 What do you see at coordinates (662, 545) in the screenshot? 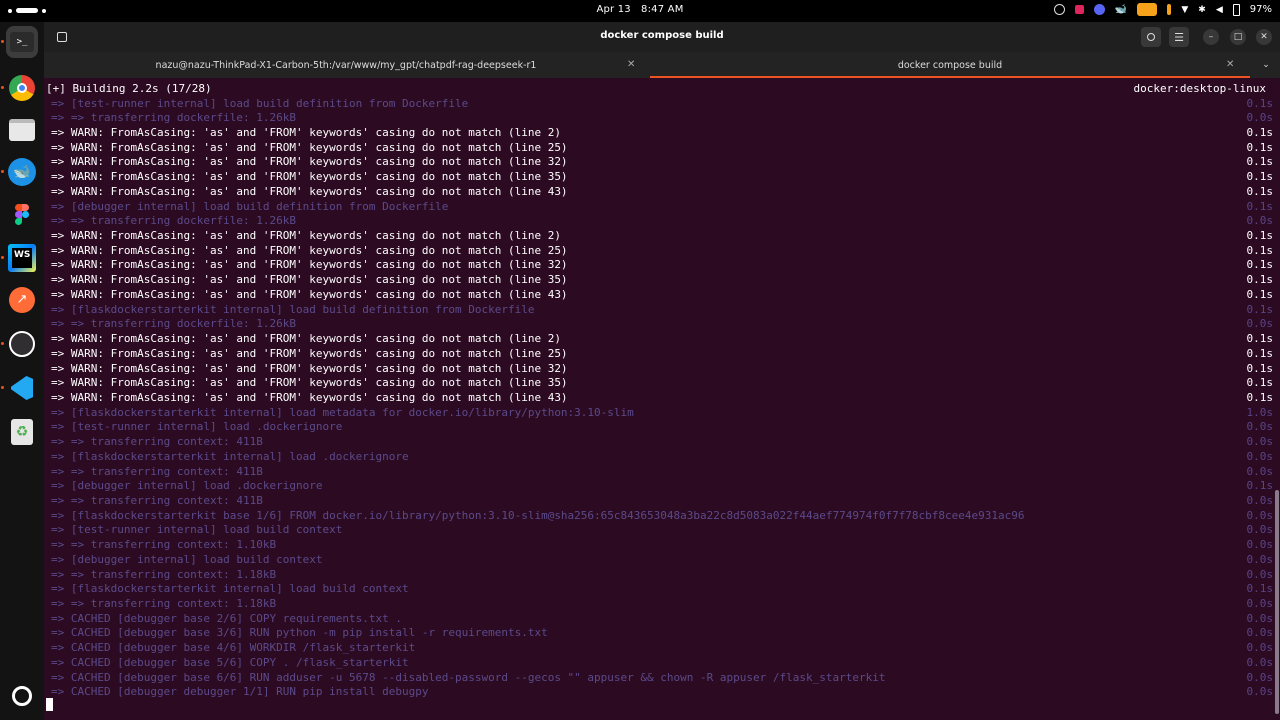
I see `log-line: => => transferring context: 1.10kB 0.0s` at bounding box center [662, 545].